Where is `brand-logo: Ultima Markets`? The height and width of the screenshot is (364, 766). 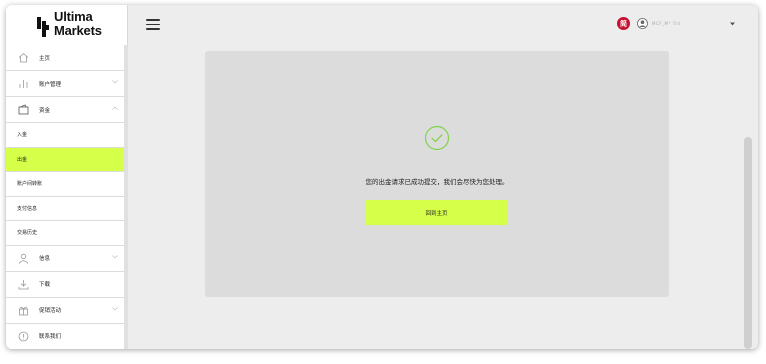 brand-logo: Ultima Markets is located at coordinates (77, 25).